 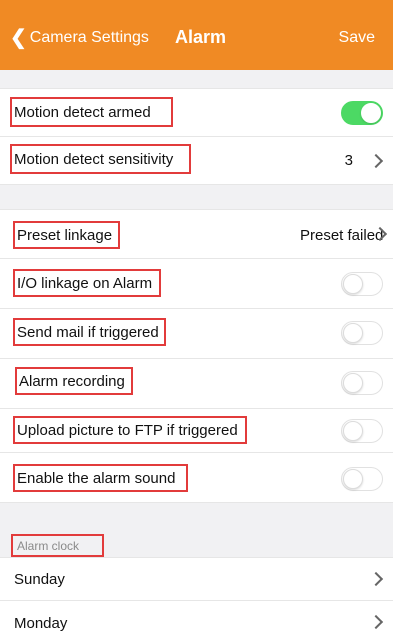 What do you see at coordinates (88, 332) in the screenshot?
I see `send-mail-label: Send mail if triggered` at bounding box center [88, 332].